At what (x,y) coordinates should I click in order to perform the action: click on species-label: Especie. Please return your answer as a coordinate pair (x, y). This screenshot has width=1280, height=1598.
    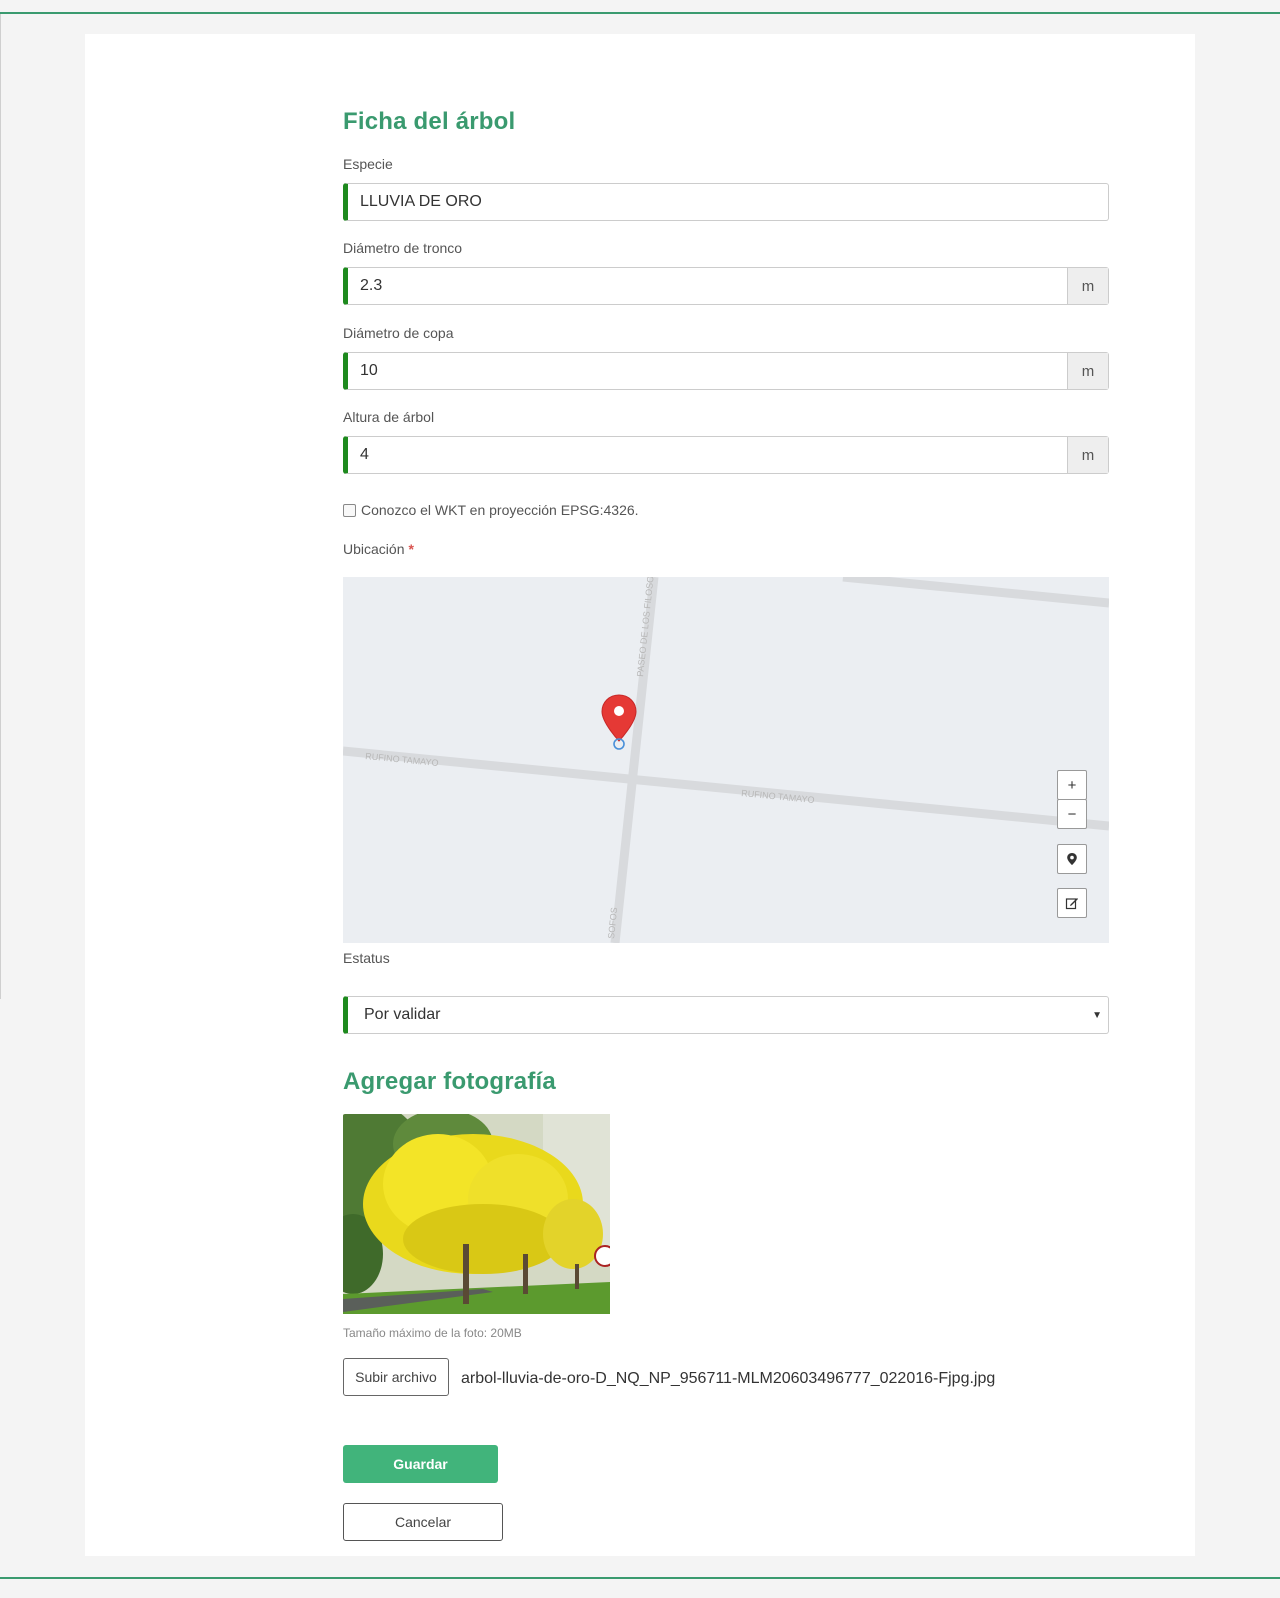
    Looking at the image, I should click on (368, 164).